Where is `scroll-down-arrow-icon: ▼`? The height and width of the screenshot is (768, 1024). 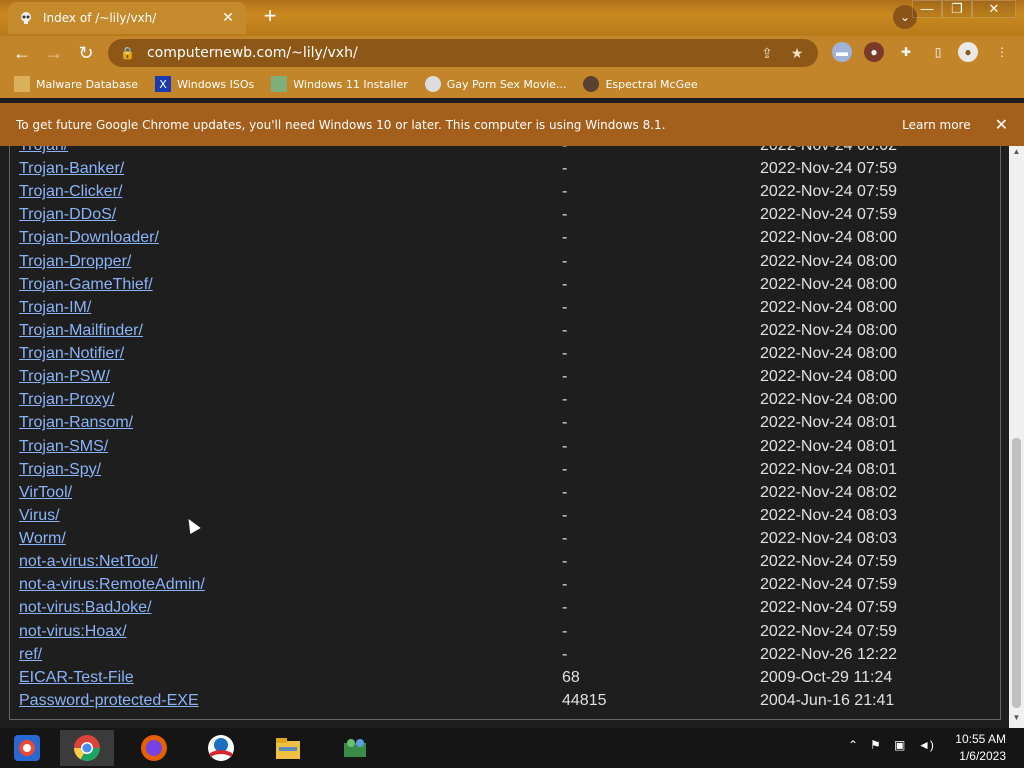
scroll-down-arrow-icon: ▼ is located at coordinates (1016, 720).